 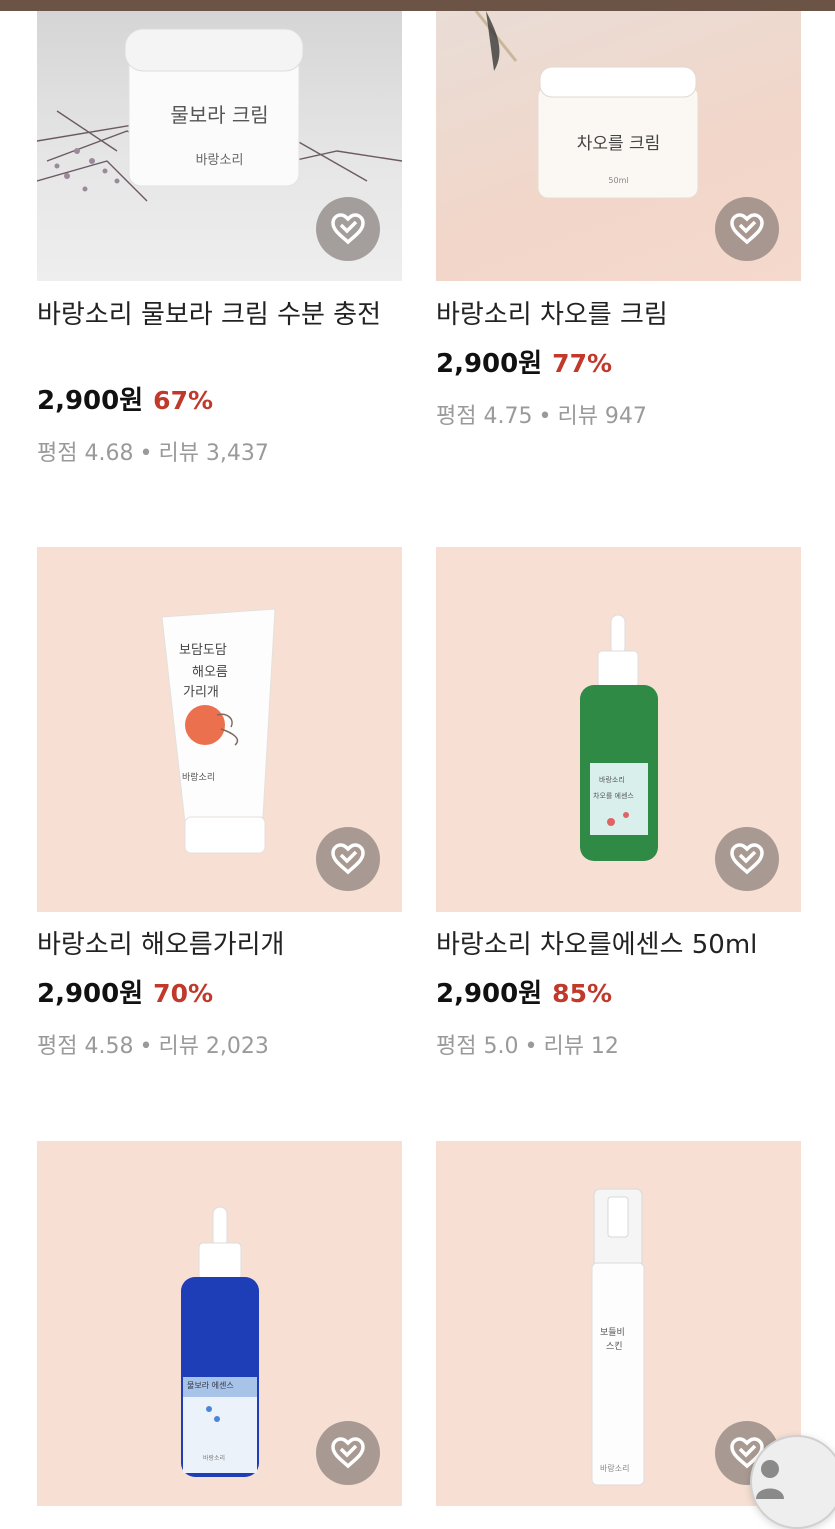 What do you see at coordinates (85, 453) in the screenshot?
I see `rating: 평점 4.68` at bounding box center [85, 453].